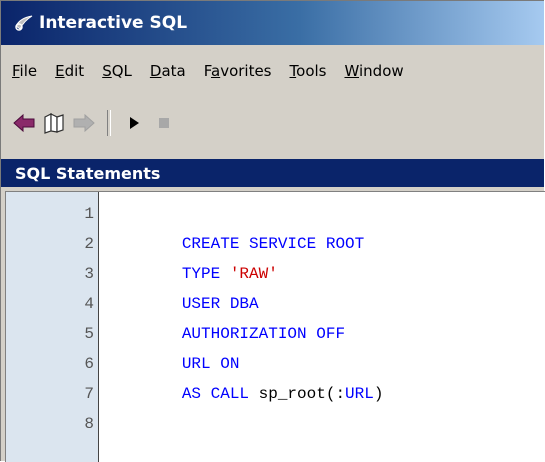 The width and height of the screenshot is (545, 462). I want to click on forward-arrow-icon, so click(84, 123).